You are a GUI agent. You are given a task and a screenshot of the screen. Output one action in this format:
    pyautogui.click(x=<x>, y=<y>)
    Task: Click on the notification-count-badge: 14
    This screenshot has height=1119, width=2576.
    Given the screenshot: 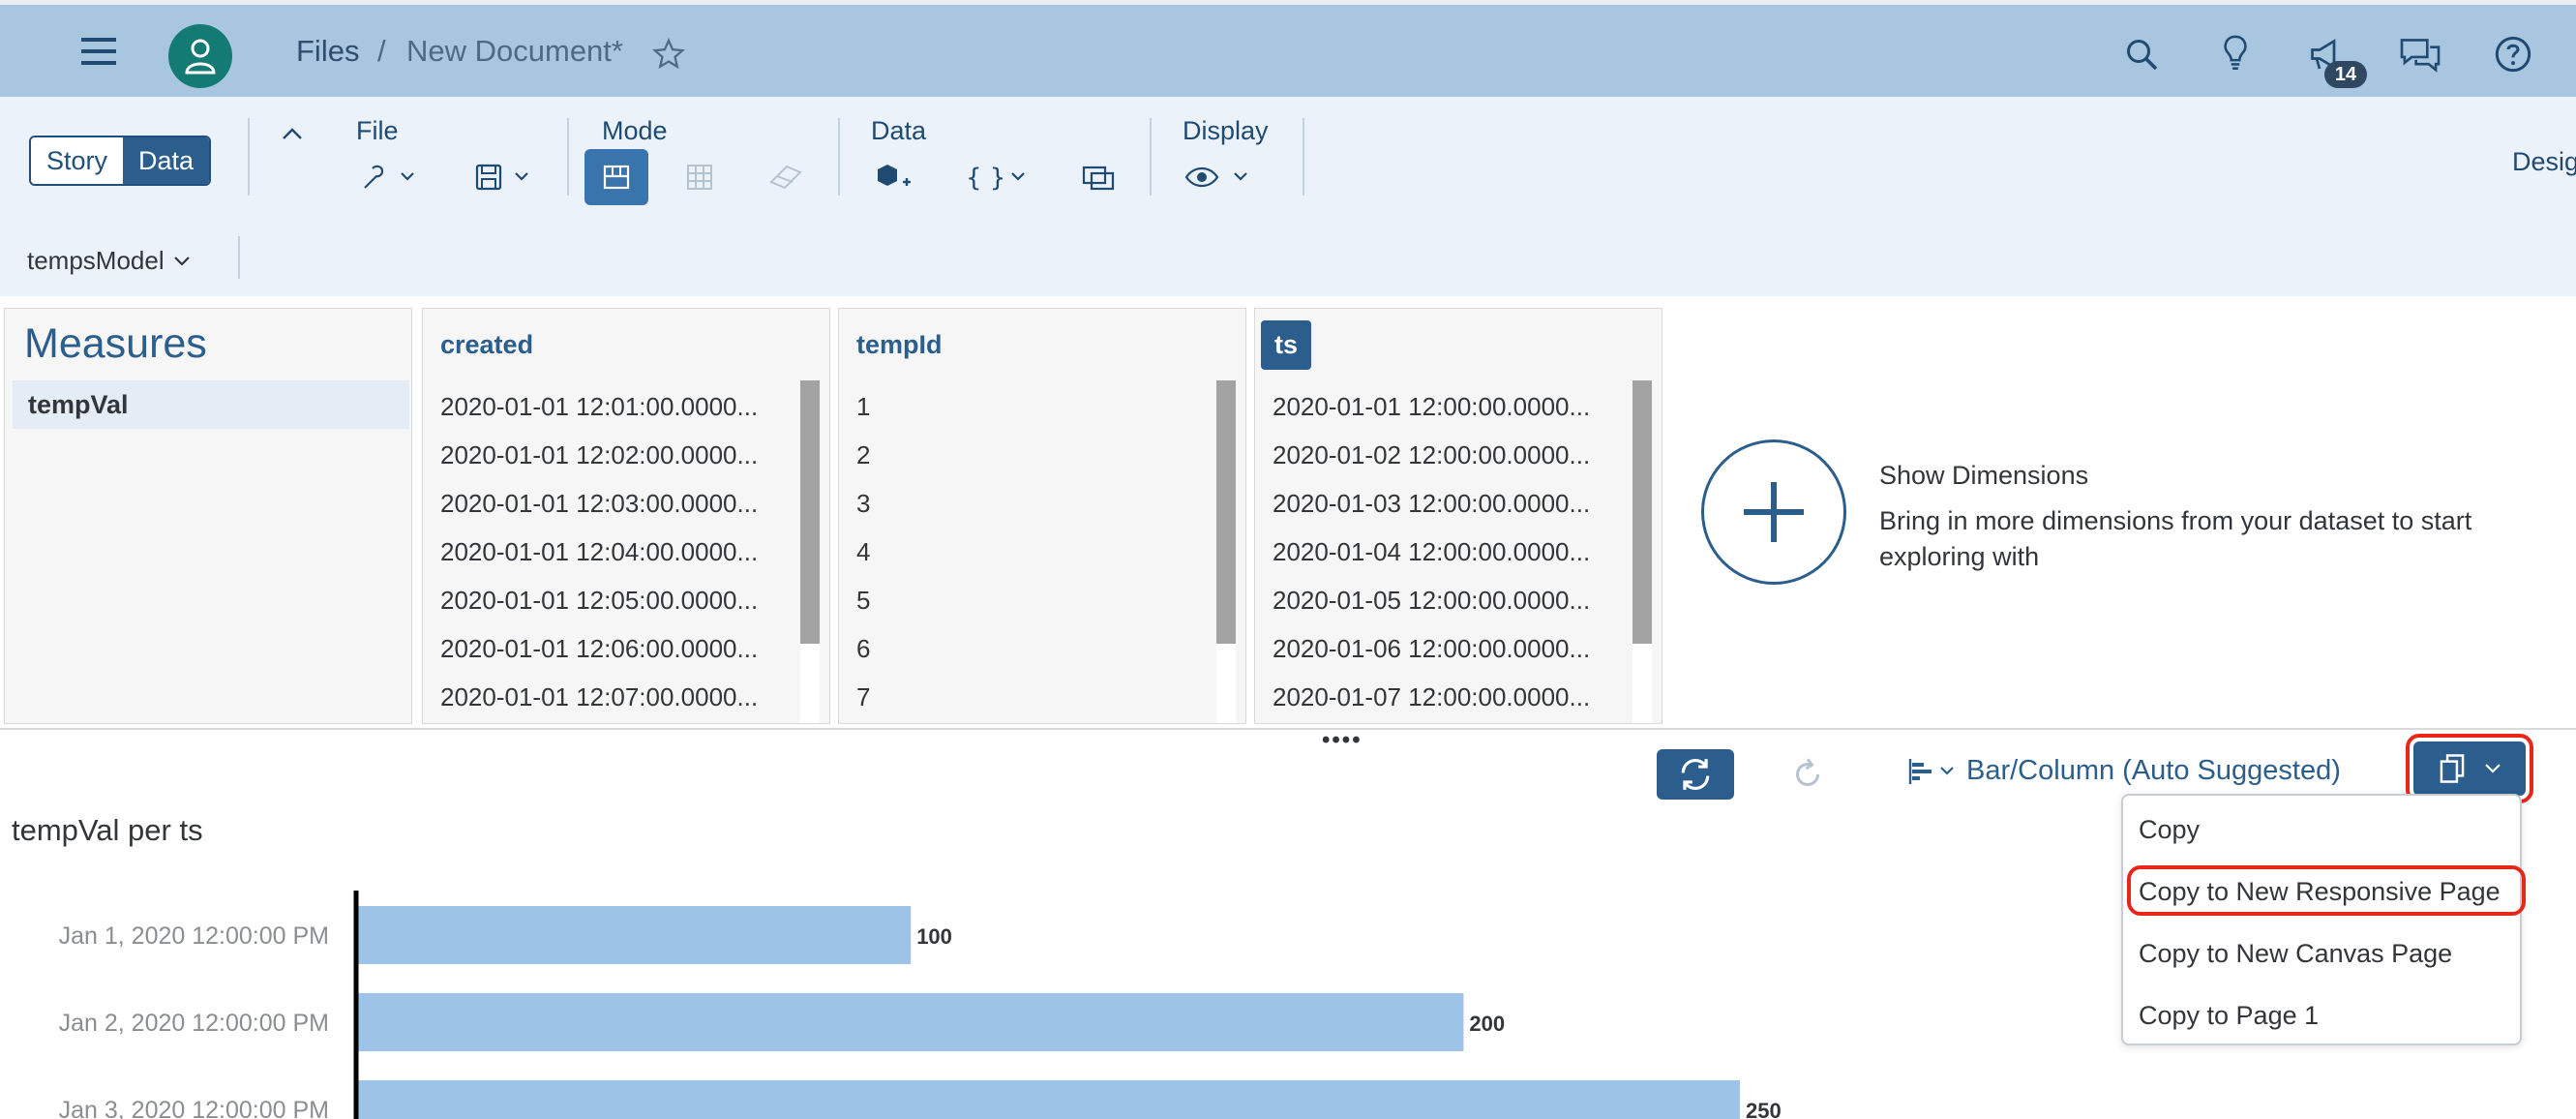 What is the action you would take?
    pyautogui.click(x=2345, y=74)
    